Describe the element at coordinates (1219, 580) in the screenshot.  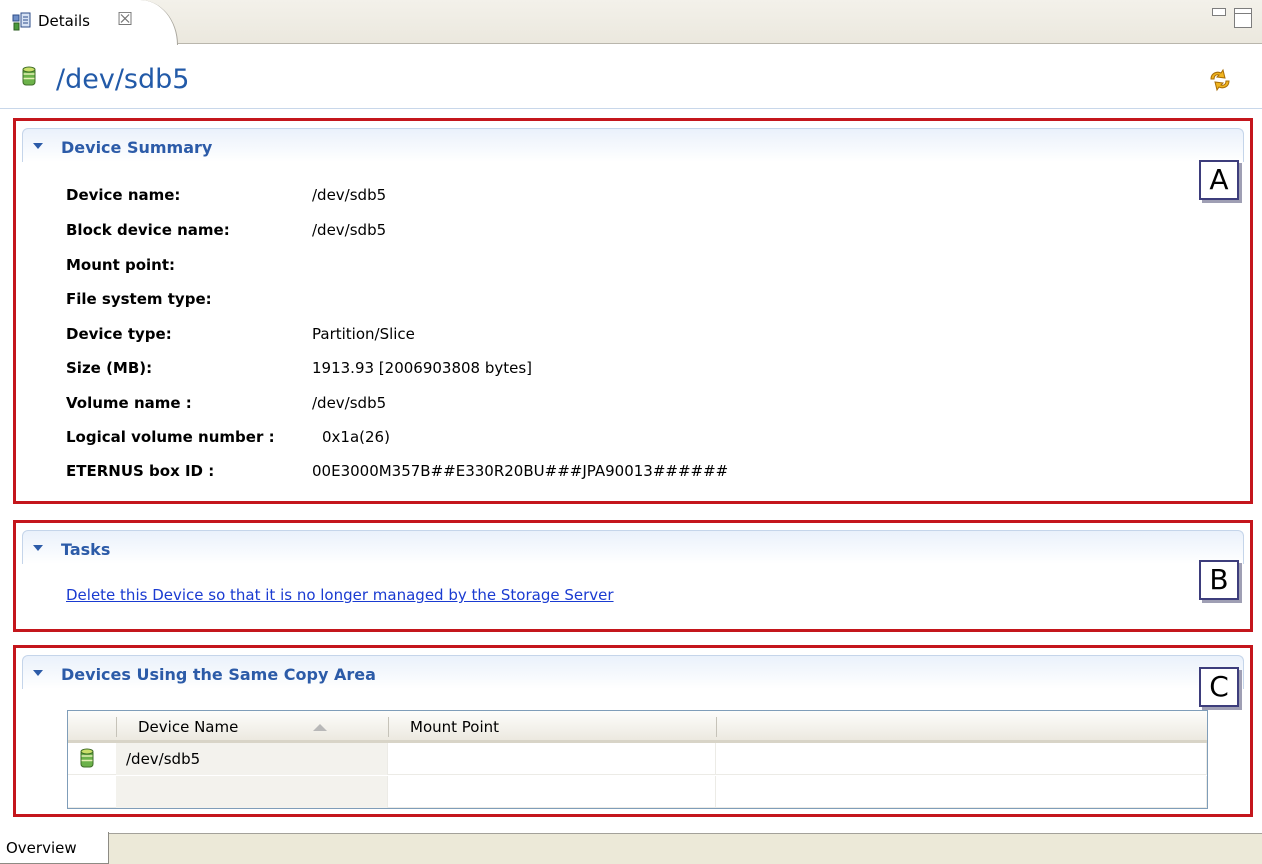
I see `annotation-label-b: B` at that location.